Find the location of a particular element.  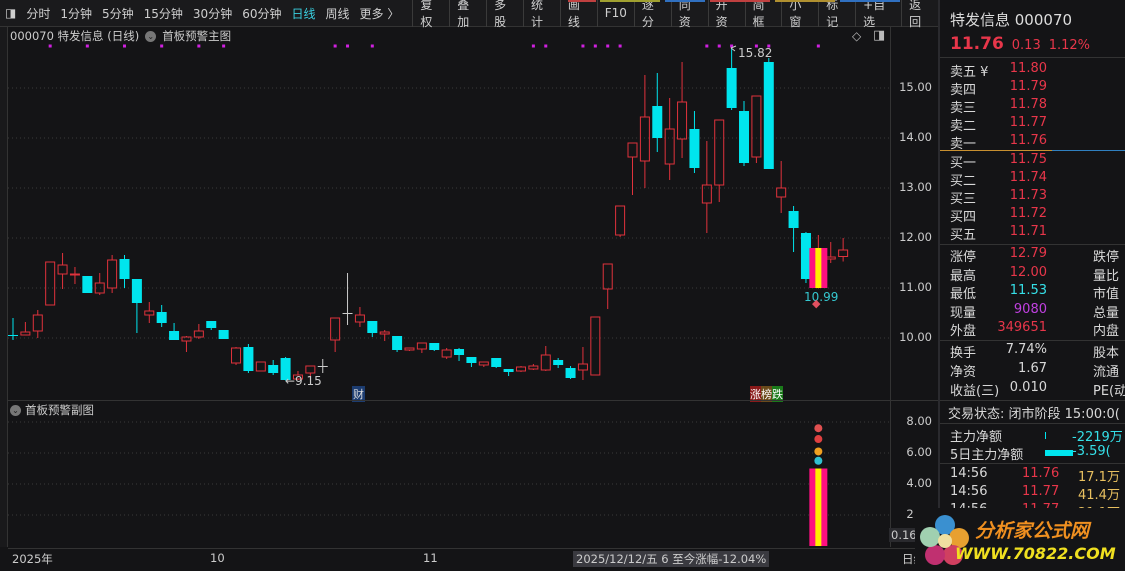

stat2-0-label: 换手 is located at coordinates (963, 353).